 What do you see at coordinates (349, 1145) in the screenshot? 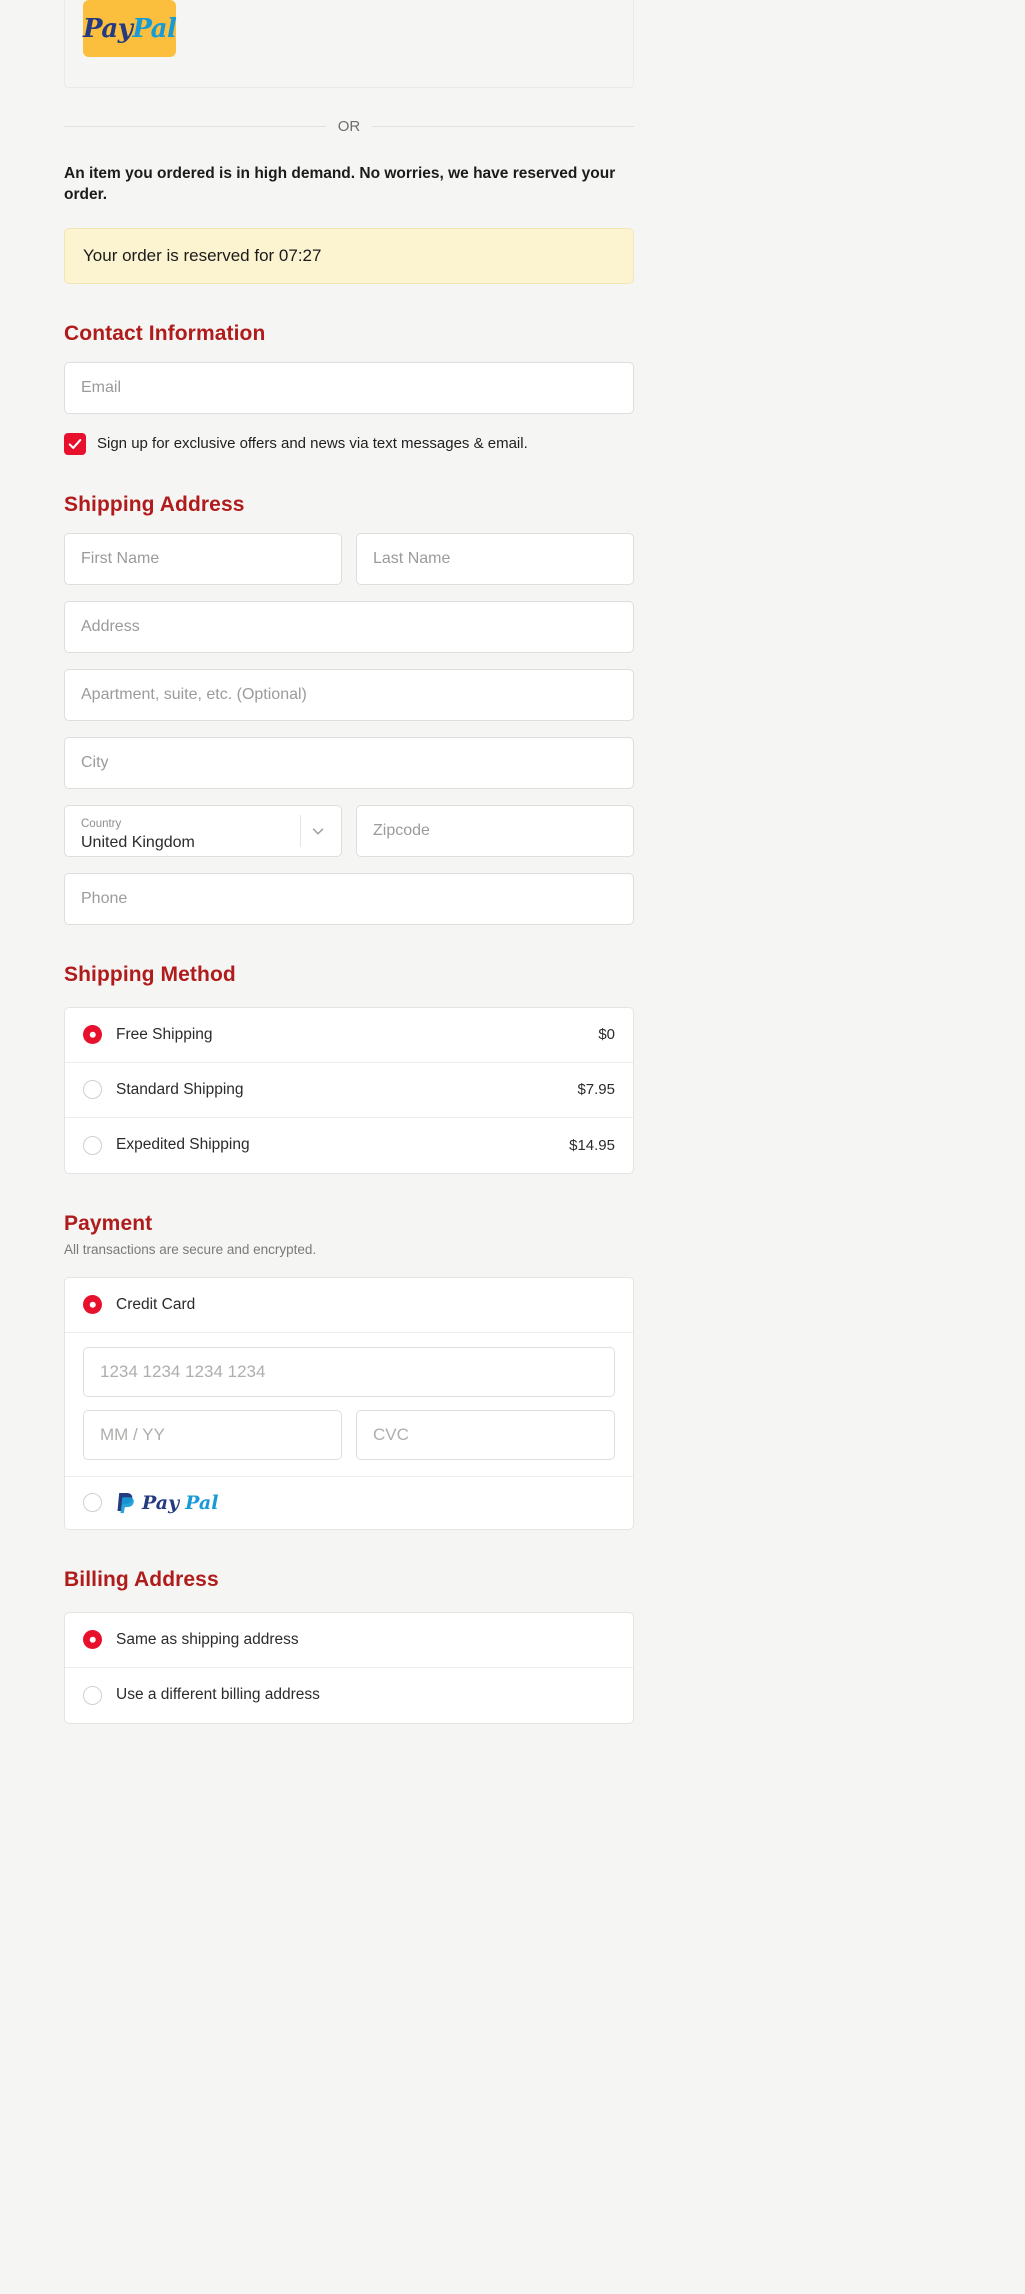
I see `shipping-option-expedited: Expedited Shipping $14.95` at bounding box center [349, 1145].